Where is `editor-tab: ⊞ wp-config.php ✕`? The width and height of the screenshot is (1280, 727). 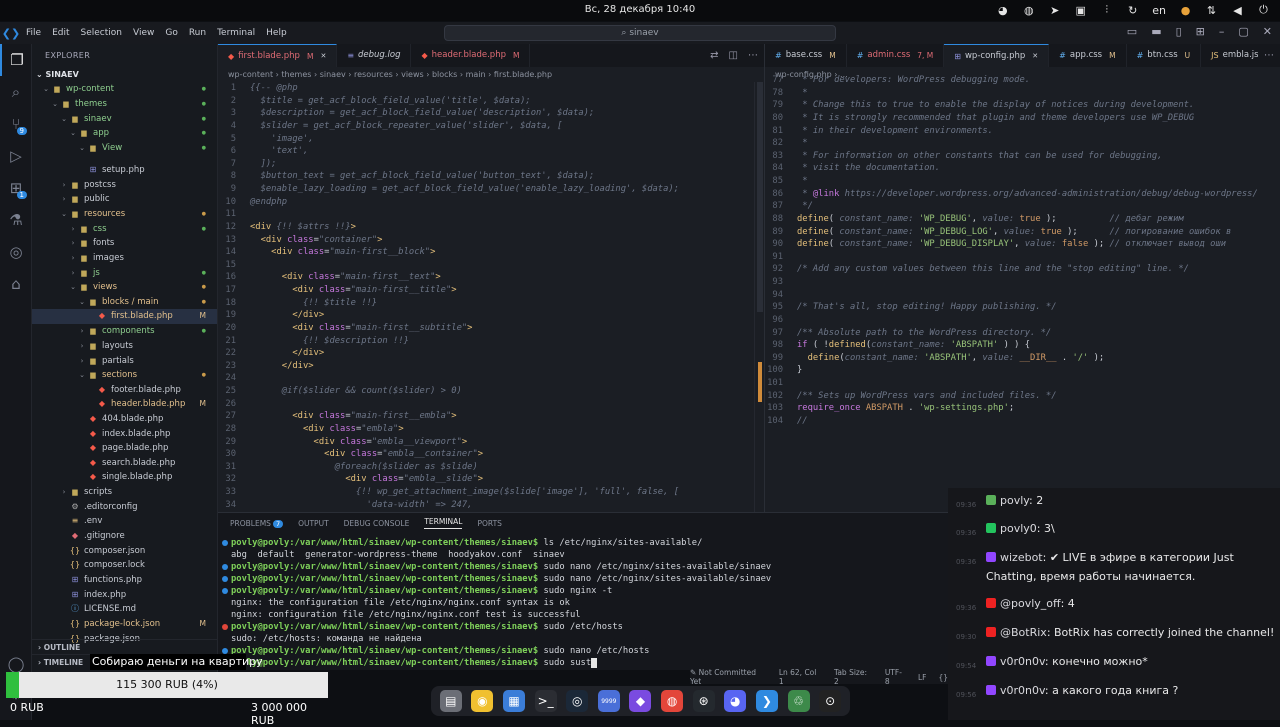 editor-tab: ⊞ wp-config.php ✕ is located at coordinates (997, 56).